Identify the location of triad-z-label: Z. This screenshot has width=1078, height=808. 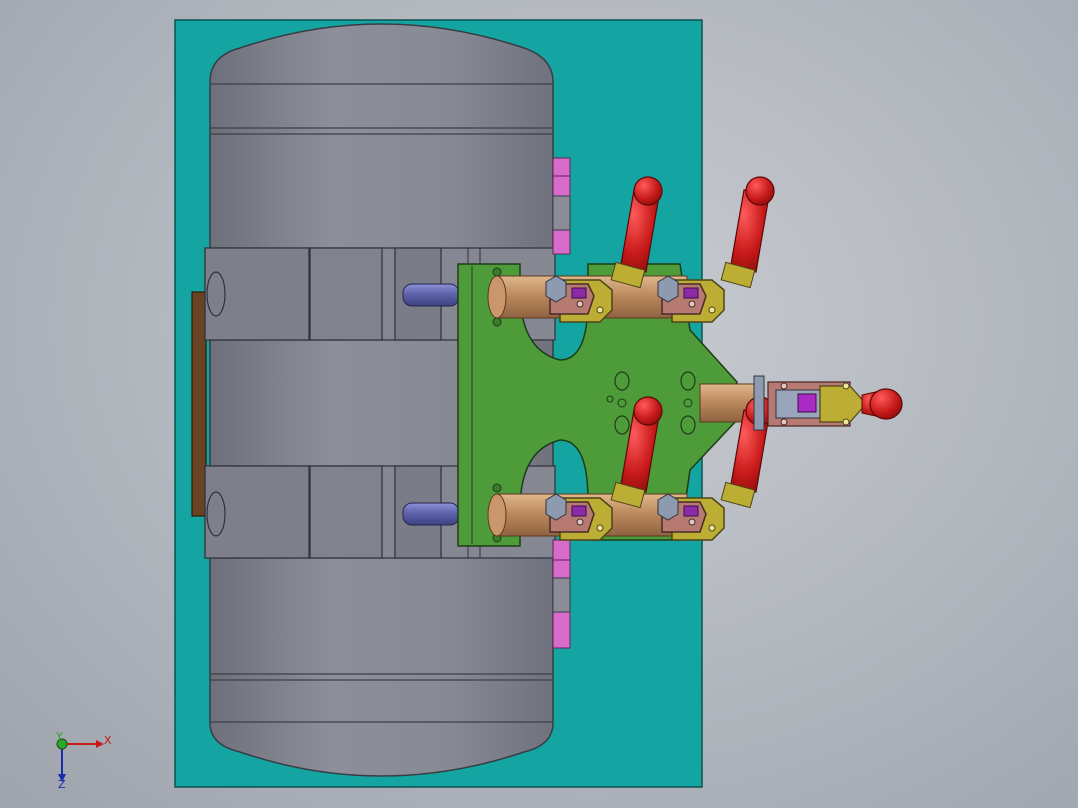
(62, 784).